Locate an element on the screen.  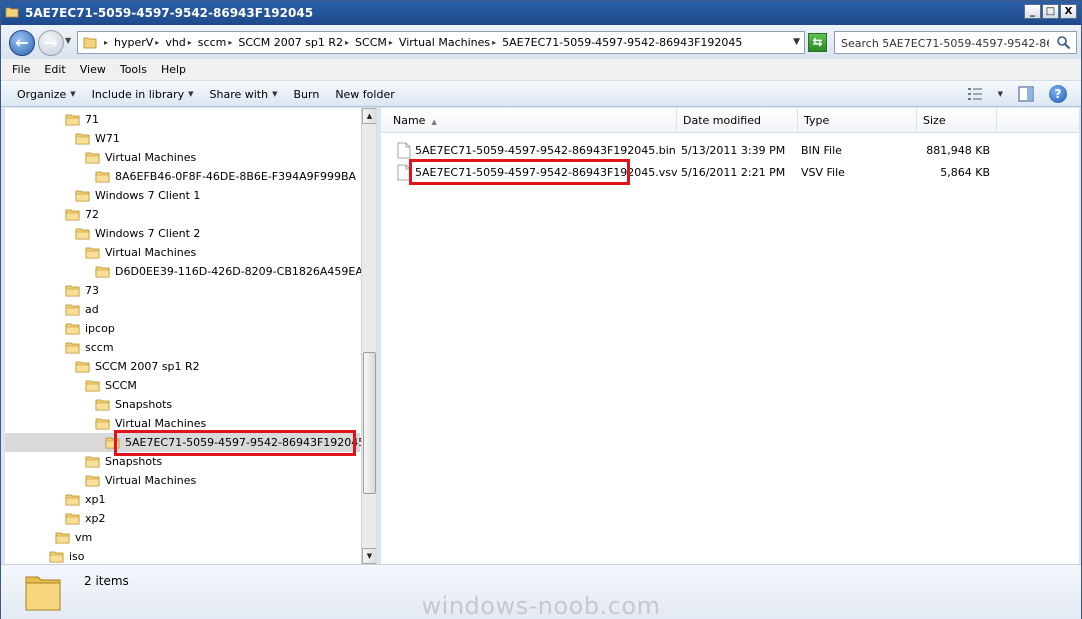
new-folder-button: New folder is located at coordinates (364, 94).